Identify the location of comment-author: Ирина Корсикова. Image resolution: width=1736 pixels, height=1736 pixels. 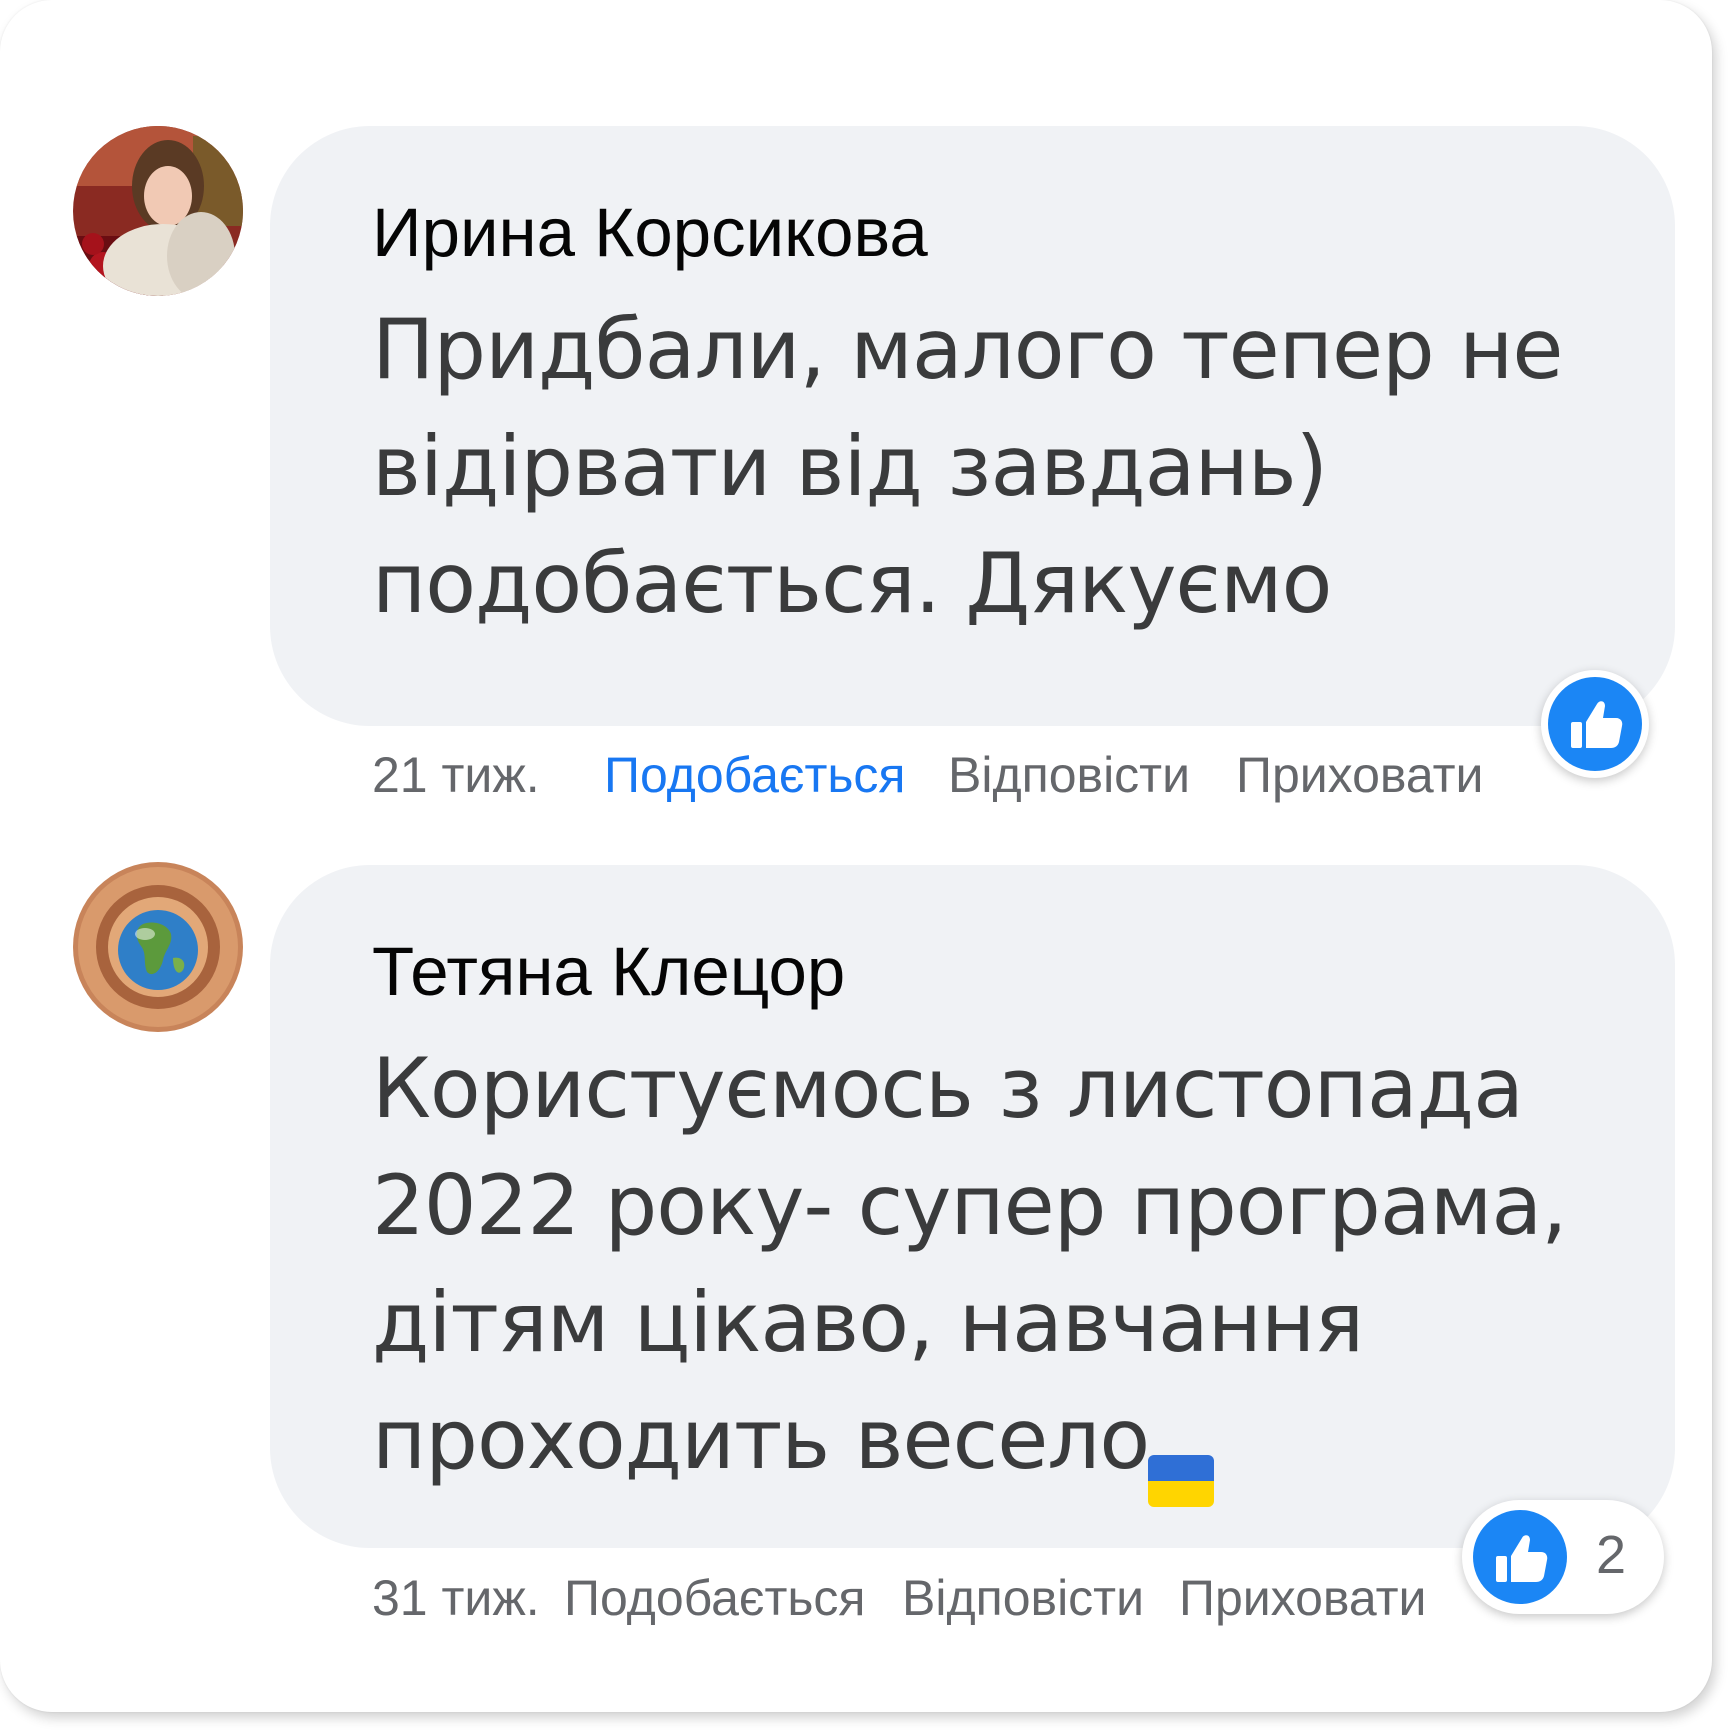
(650, 232).